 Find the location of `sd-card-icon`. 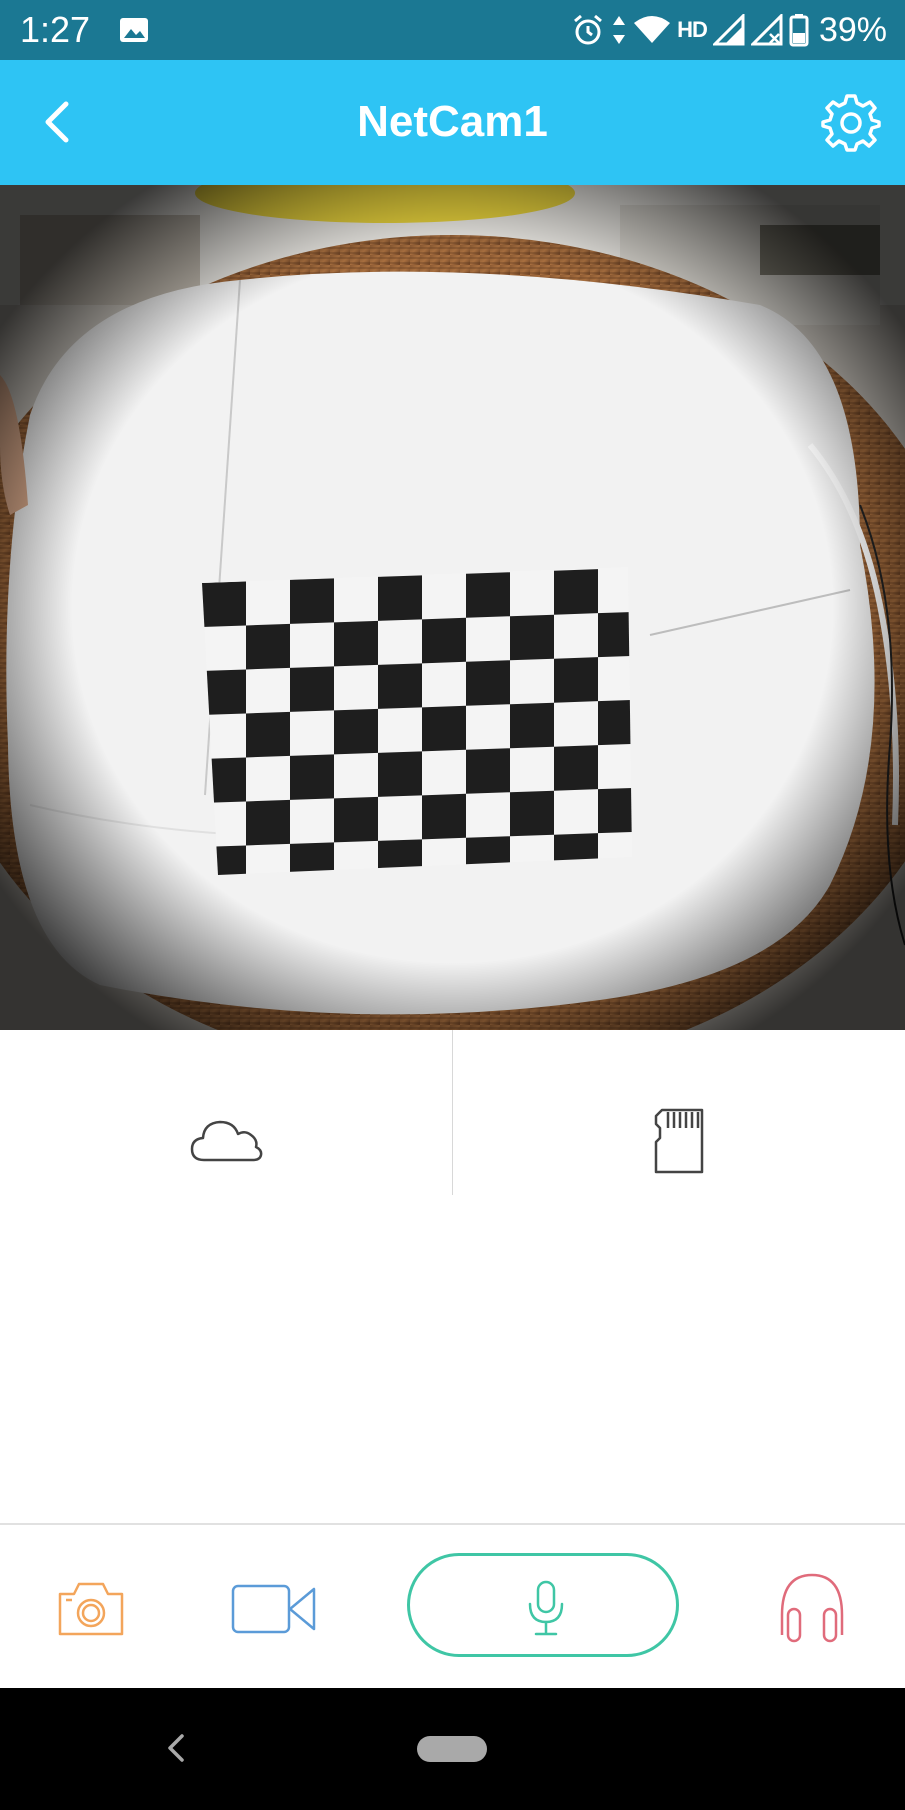

sd-card-icon is located at coordinates (679, 1141).